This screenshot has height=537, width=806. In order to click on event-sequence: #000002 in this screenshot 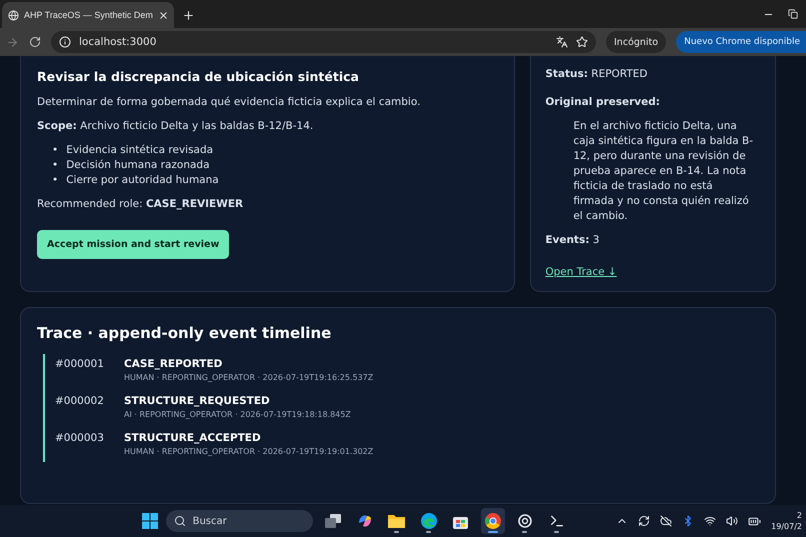, I will do `click(80, 401)`.